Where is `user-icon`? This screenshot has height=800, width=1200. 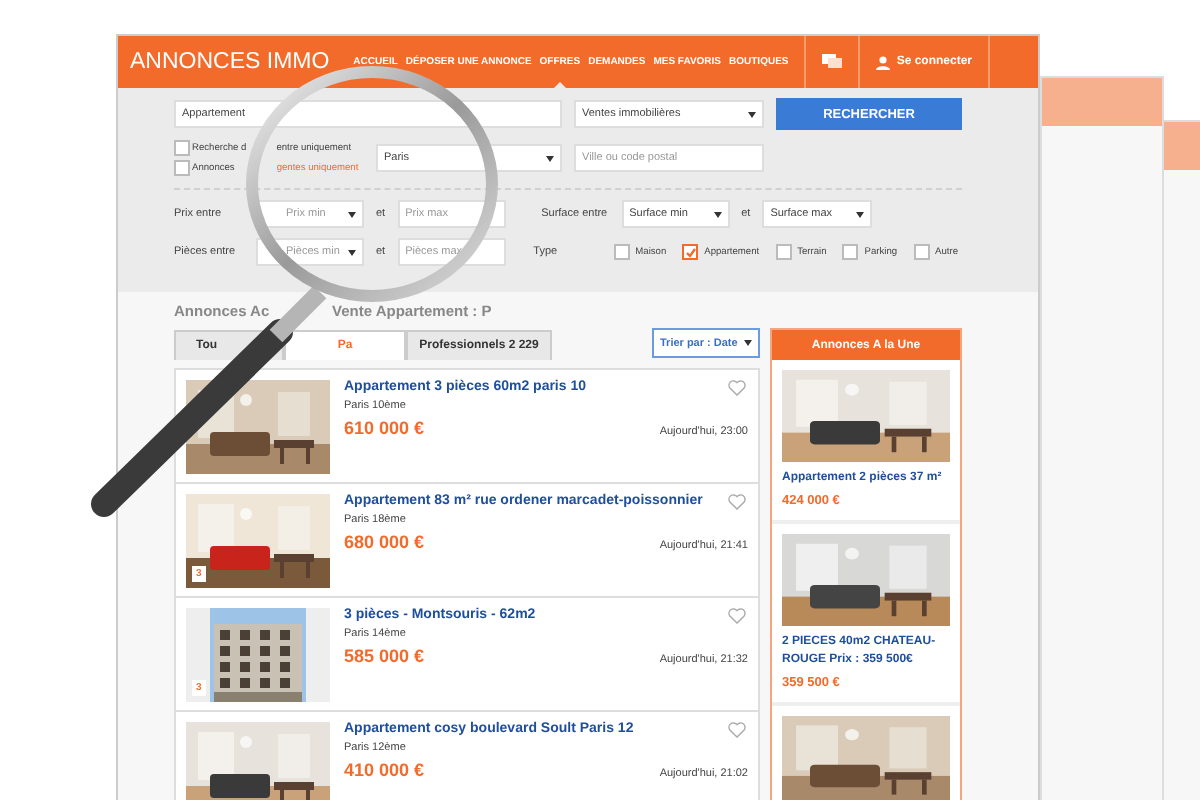
user-icon is located at coordinates (883, 62).